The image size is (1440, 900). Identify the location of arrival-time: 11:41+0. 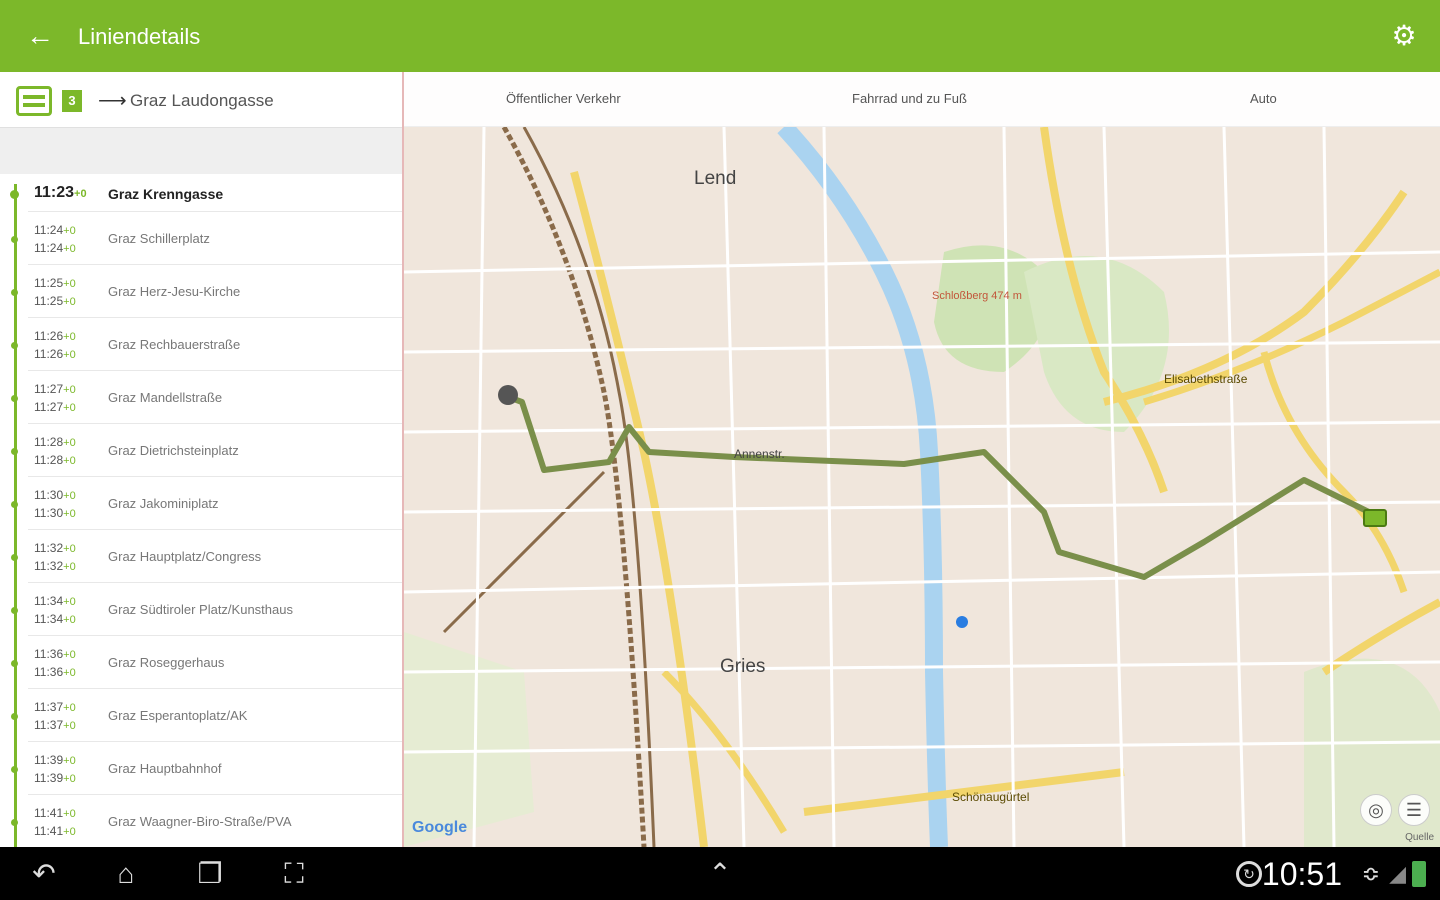
(55, 813).